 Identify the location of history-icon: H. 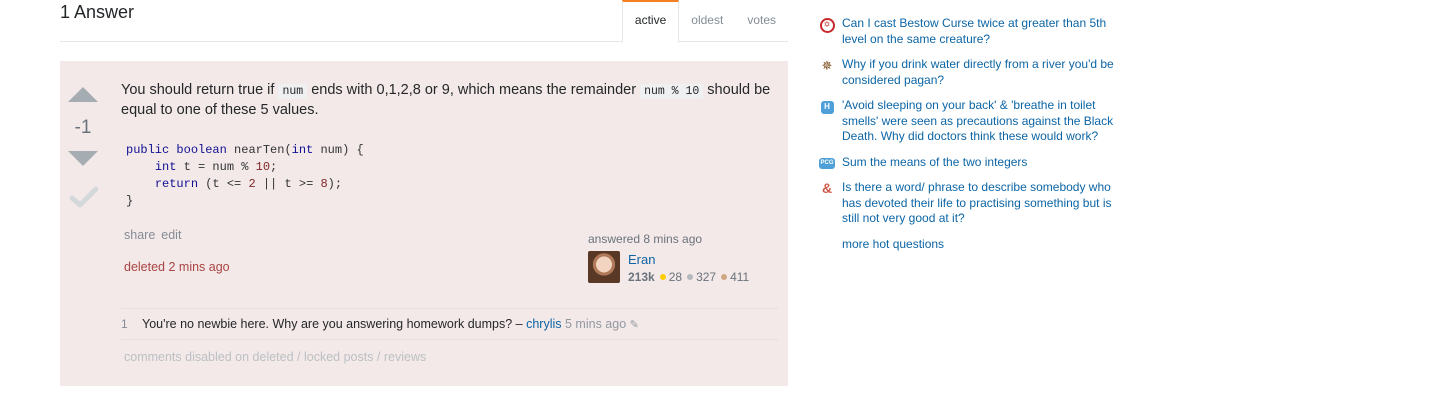
(827, 107).